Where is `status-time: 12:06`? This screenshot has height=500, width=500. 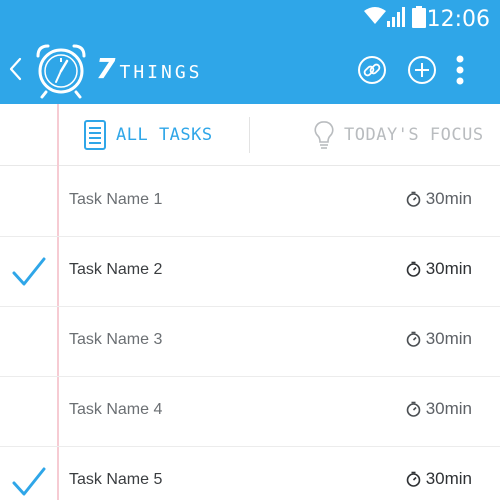
status-time: 12:06 is located at coordinates (458, 19).